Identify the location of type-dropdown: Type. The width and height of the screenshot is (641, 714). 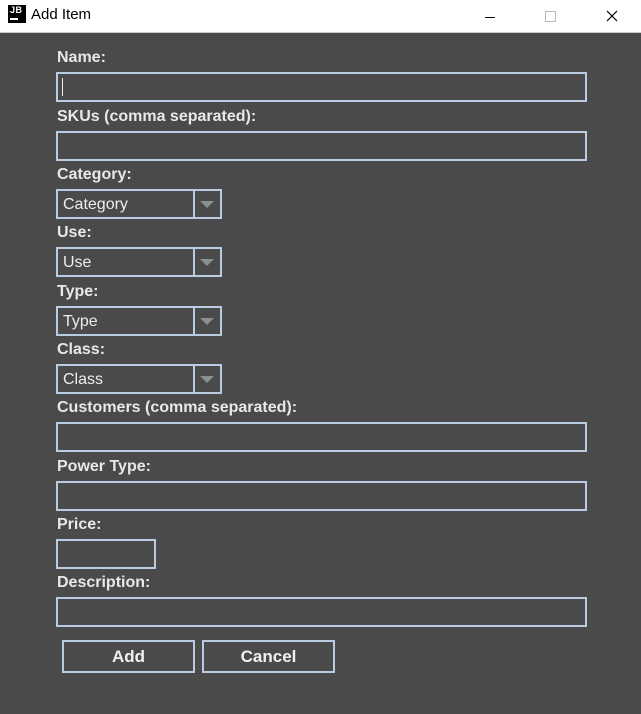
(139, 321).